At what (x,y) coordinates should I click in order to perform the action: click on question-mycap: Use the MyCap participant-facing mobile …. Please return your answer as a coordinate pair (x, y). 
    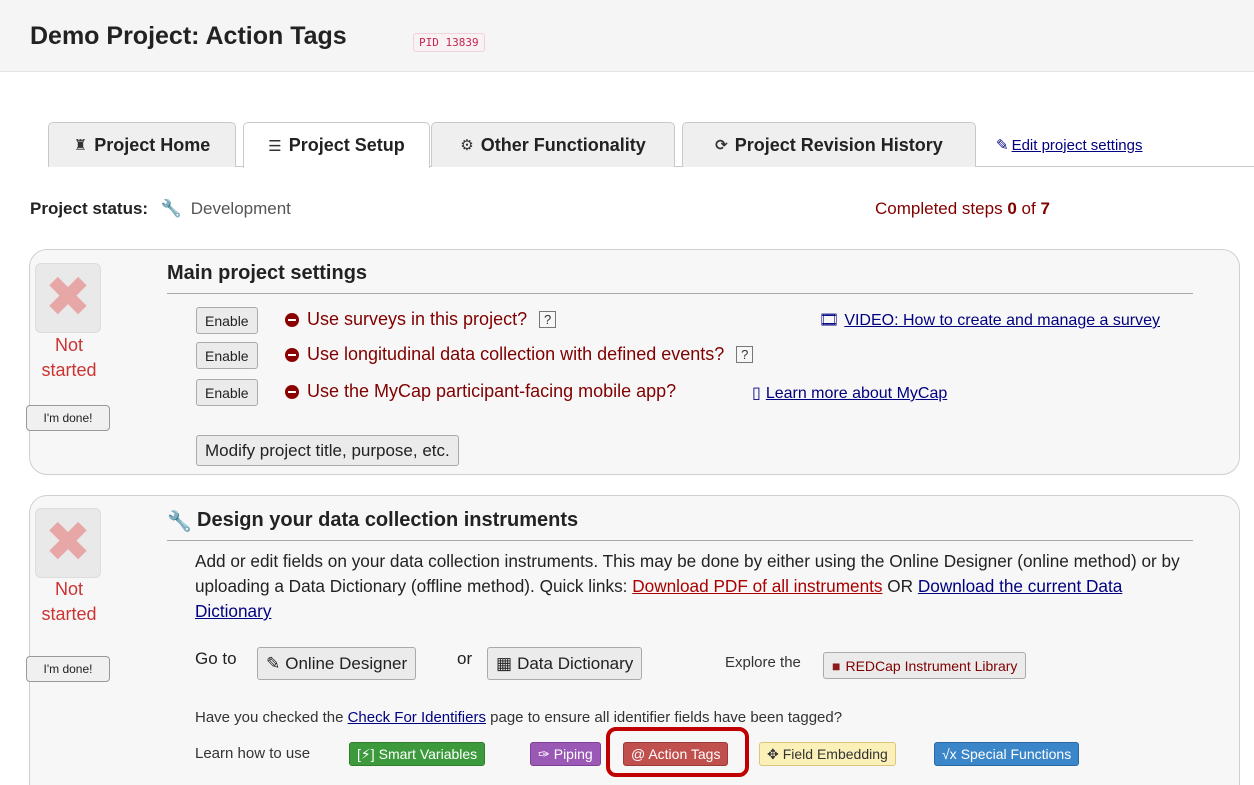
    Looking at the image, I should click on (480, 391).